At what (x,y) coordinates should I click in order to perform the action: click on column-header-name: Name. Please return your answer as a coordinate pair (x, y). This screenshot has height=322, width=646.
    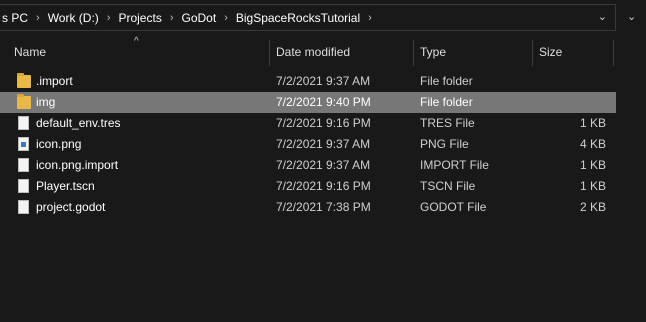
    Looking at the image, I should click on (139, 52).